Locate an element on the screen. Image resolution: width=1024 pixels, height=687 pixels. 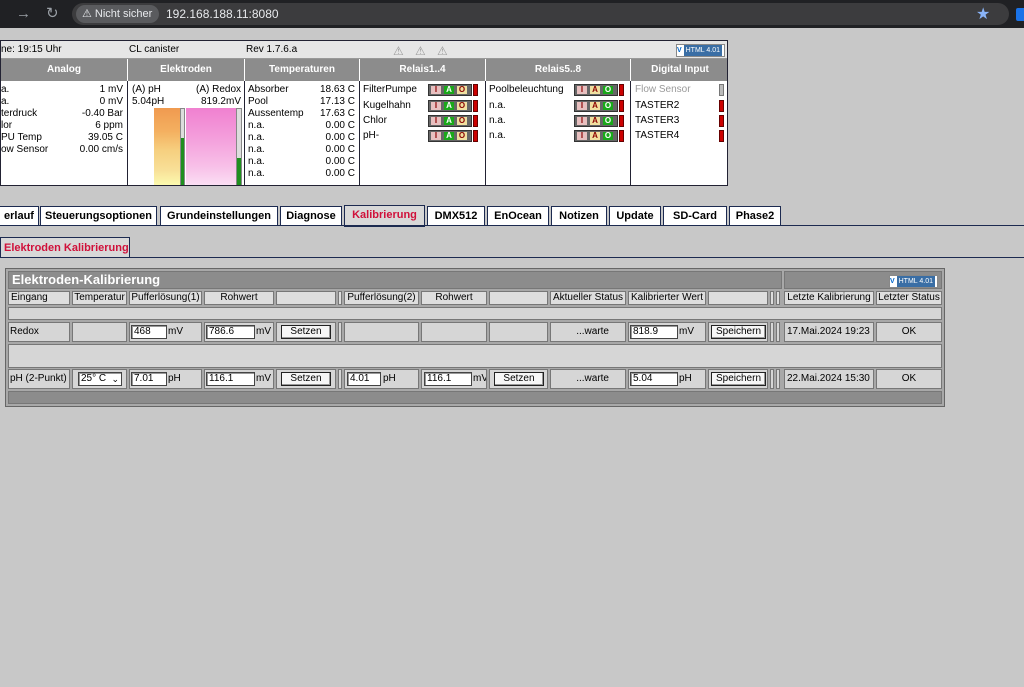
relay-label: Kugelhahn is located at coordinates (387, 105).